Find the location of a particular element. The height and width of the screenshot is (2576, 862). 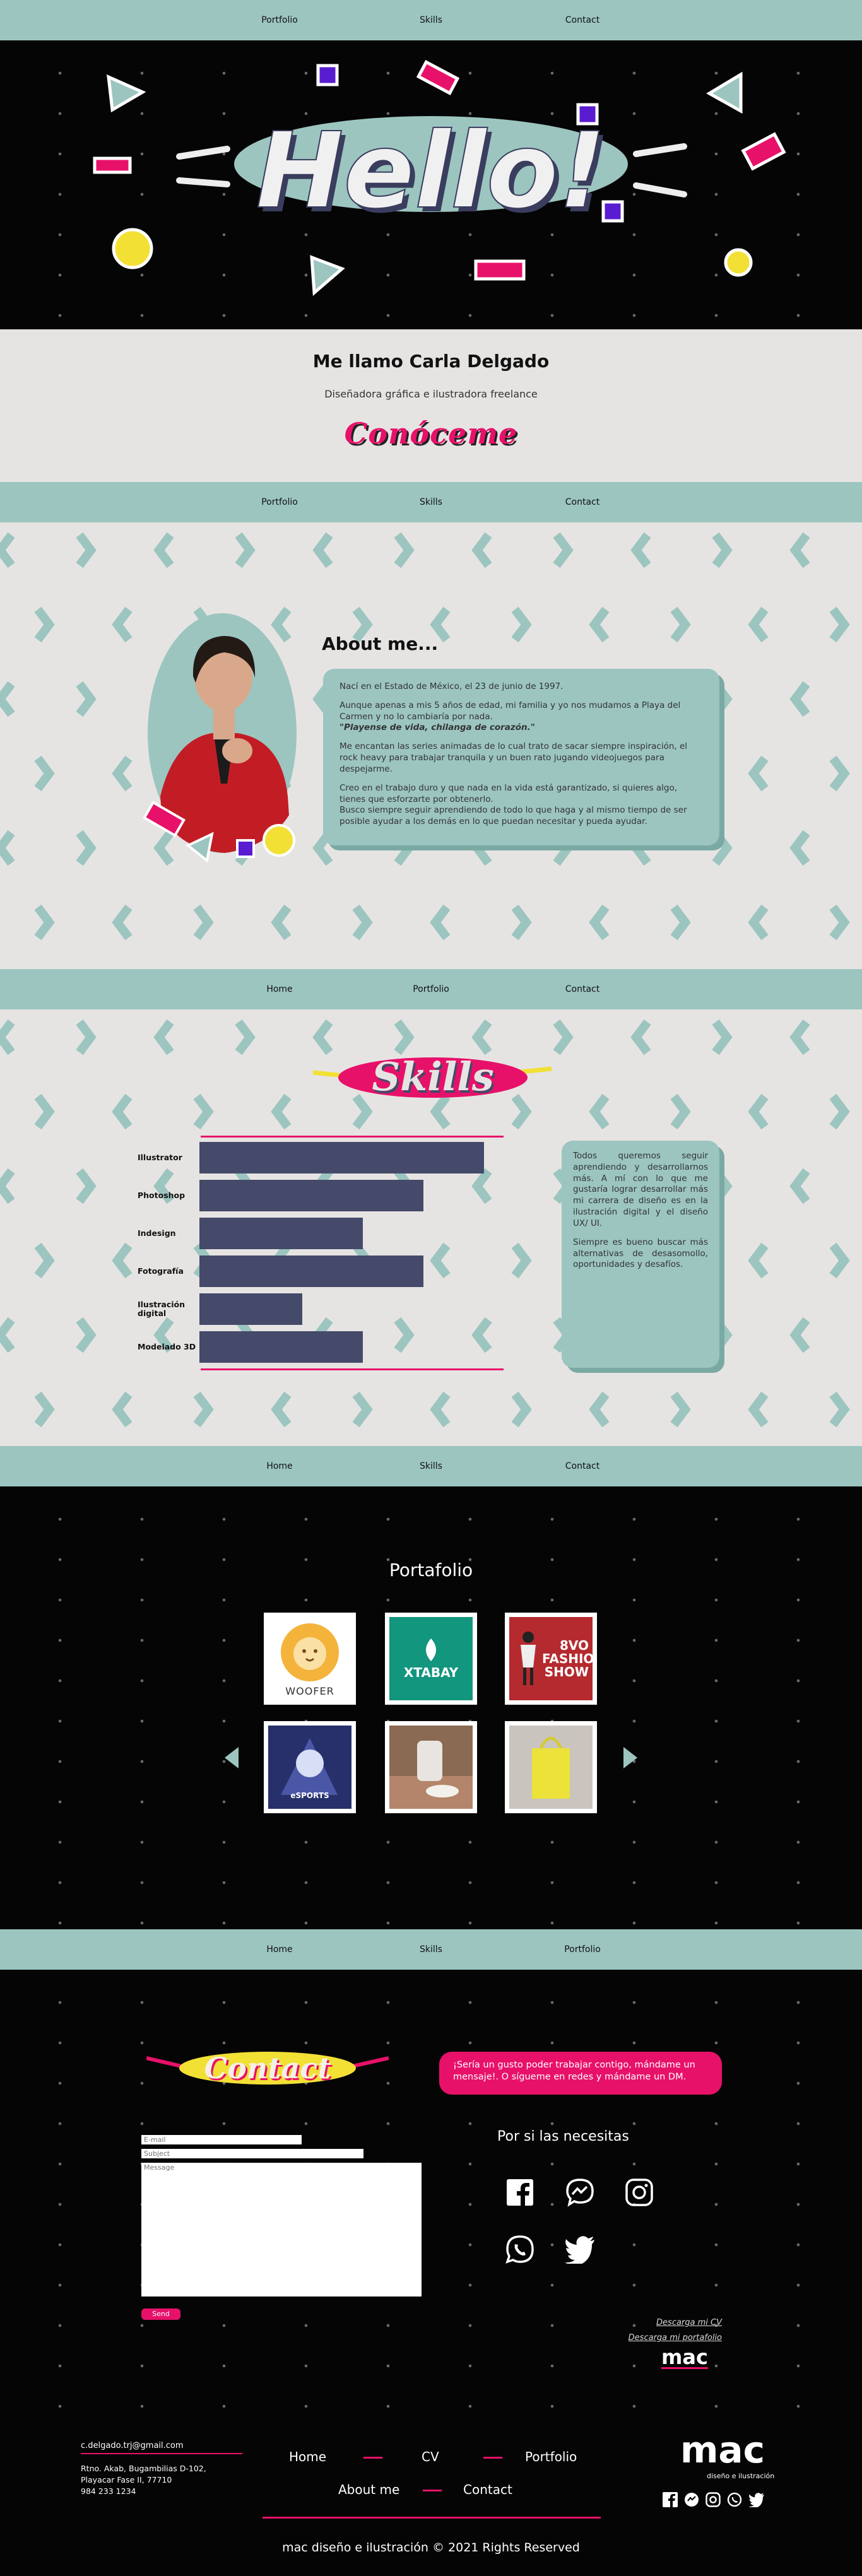

email-field is located at coordinates (221, 2139).